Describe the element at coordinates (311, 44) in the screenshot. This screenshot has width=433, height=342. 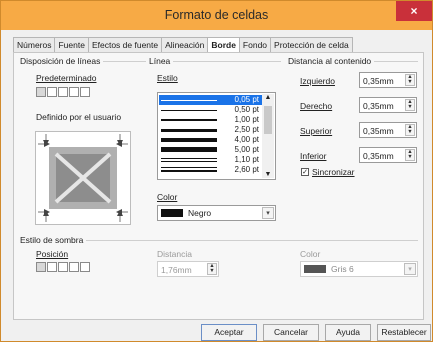
I see `tab-proteccion-celda: Protección de celda` at that location.